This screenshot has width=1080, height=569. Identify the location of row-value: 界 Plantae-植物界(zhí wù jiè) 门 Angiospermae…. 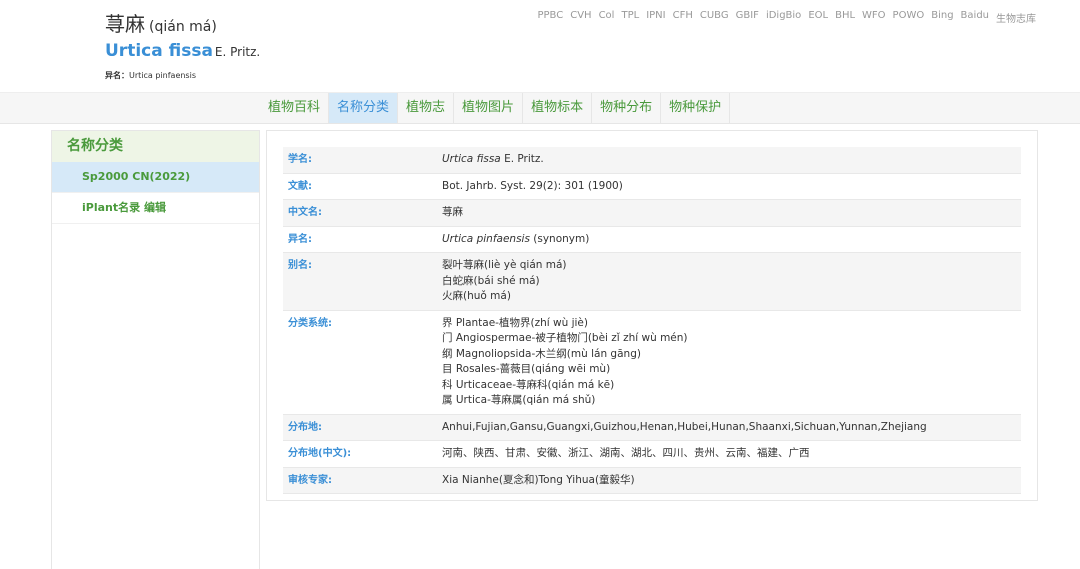
(729, 362).